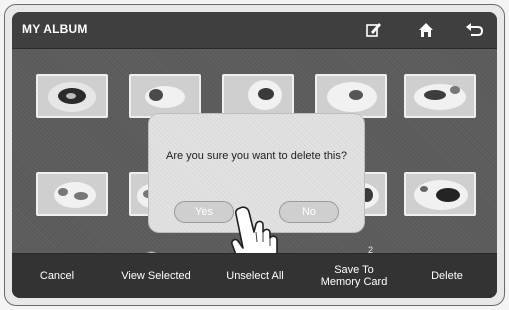  Describe the element at coordinates (354, 276) in the screenshot. I see `save-to-memory-card-button: Save To Memory Card` at that location.